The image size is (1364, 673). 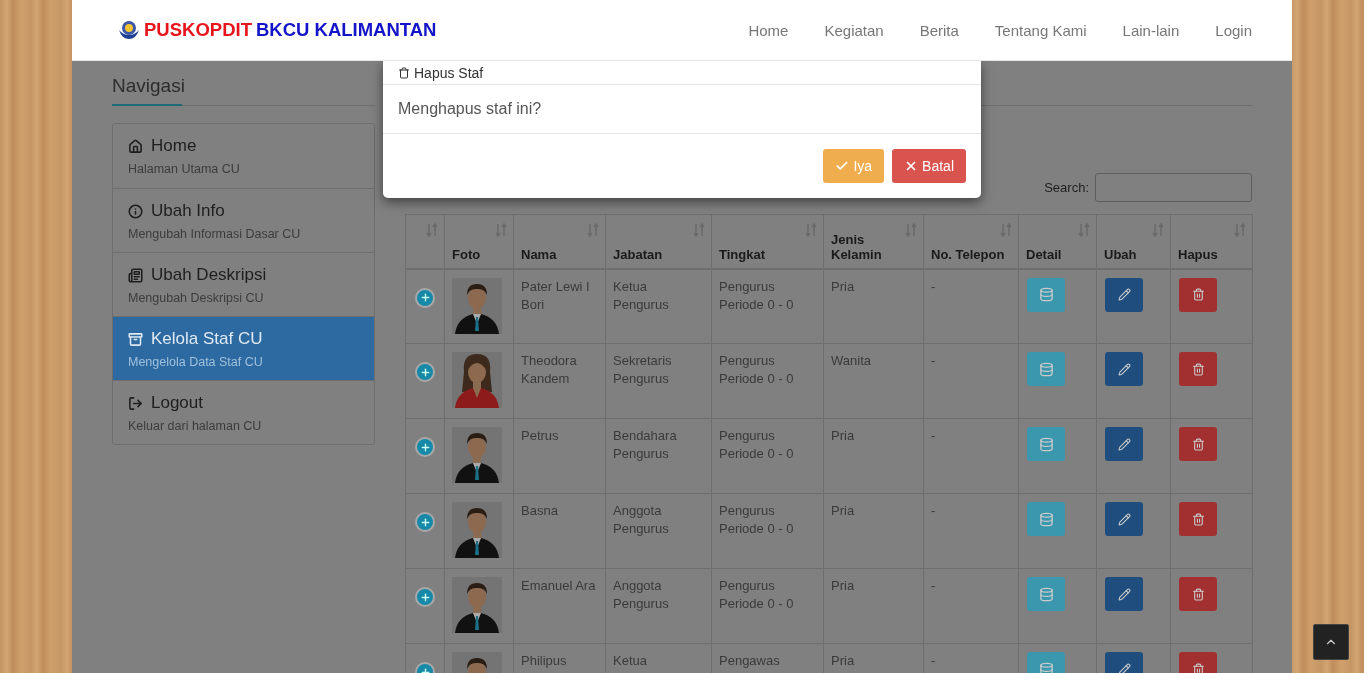 What do you see at coordinates (559, 241) in the screenshot?
I see `table-header: Nama` at bounding box center [559, 241].